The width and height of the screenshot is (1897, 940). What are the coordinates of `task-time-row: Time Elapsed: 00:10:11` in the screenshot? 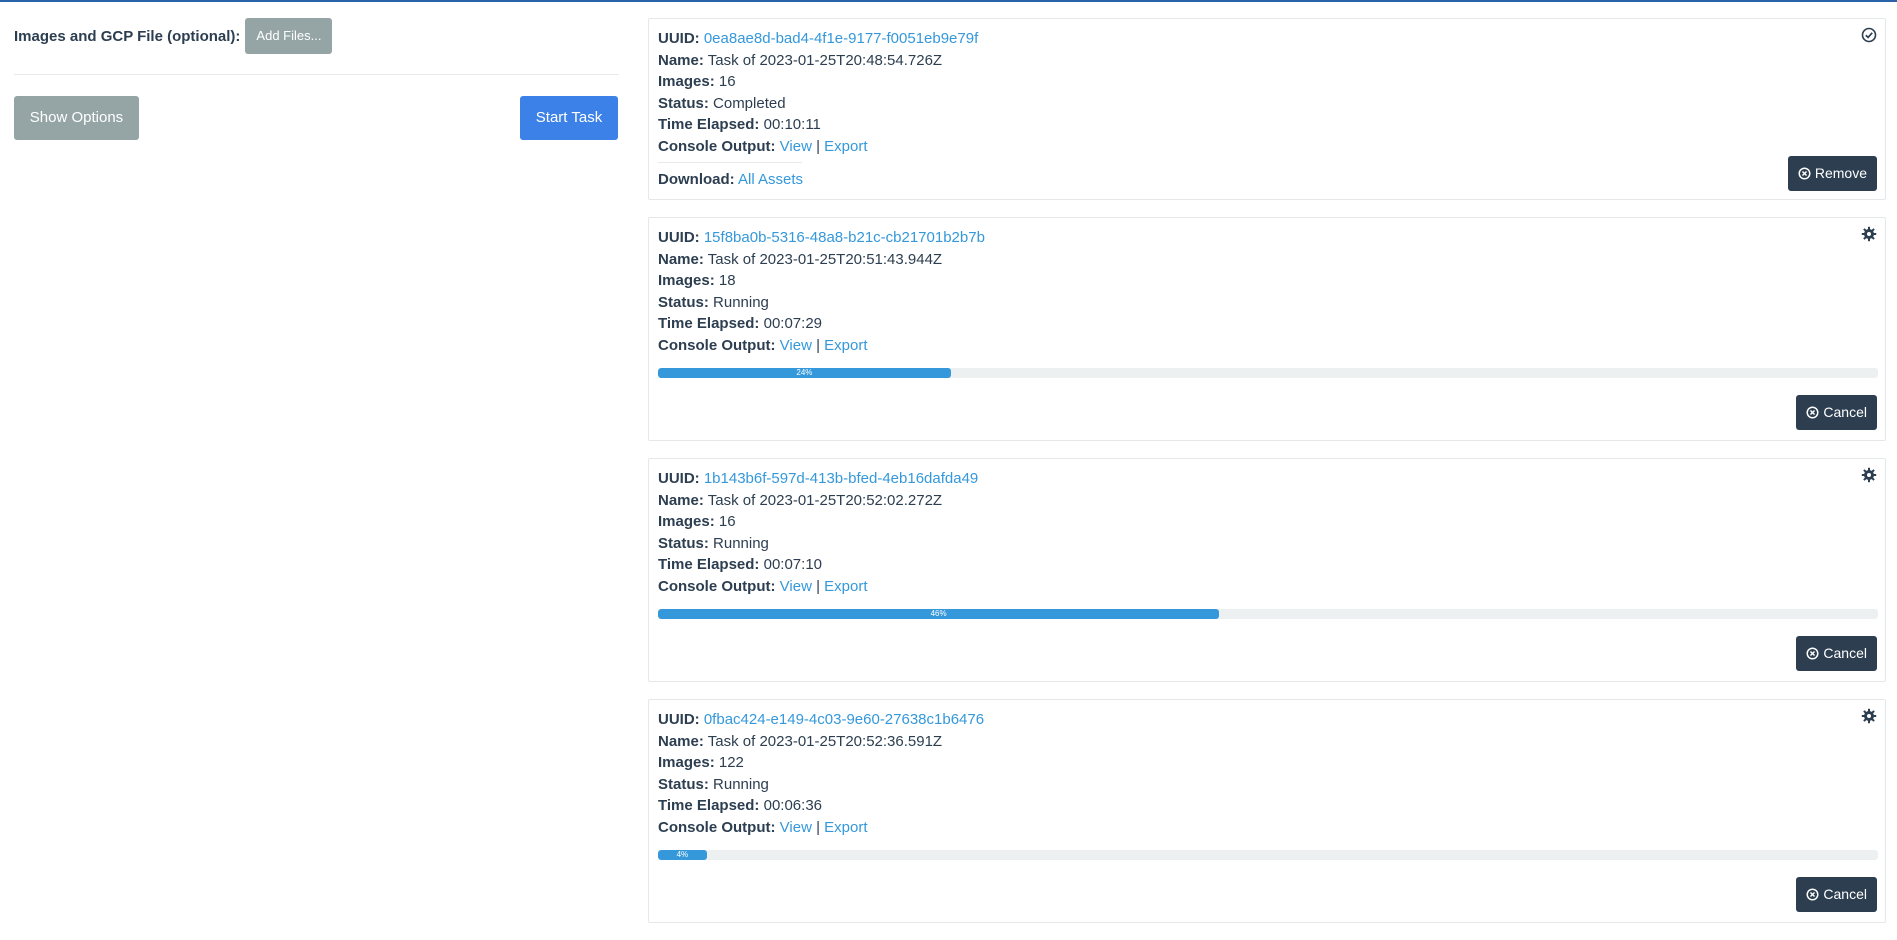 It's located at (1267, 125).